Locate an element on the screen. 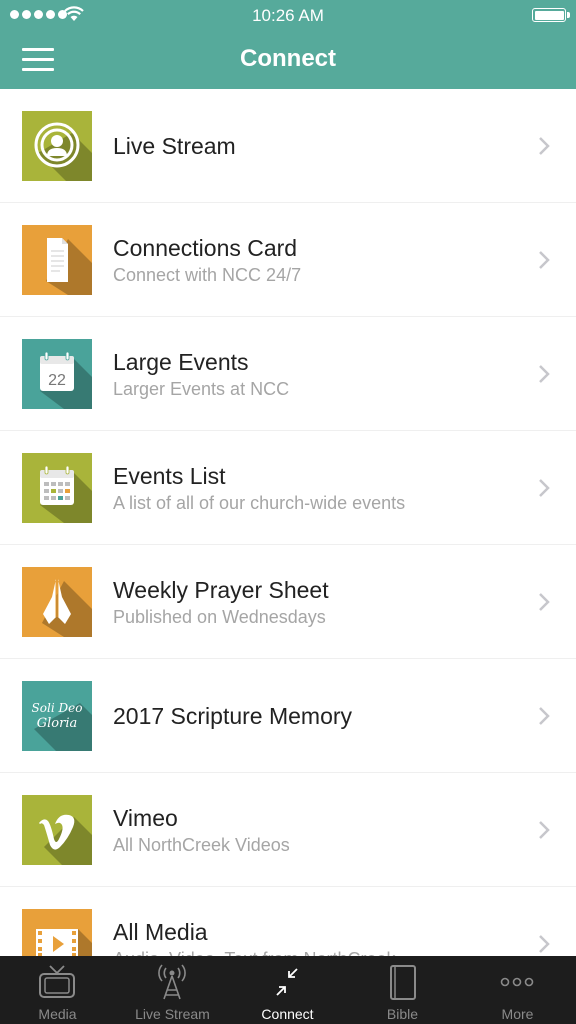 This screenshot has height=1024, width=576. tab-label: Connect is located at coordinates (287, 1014).